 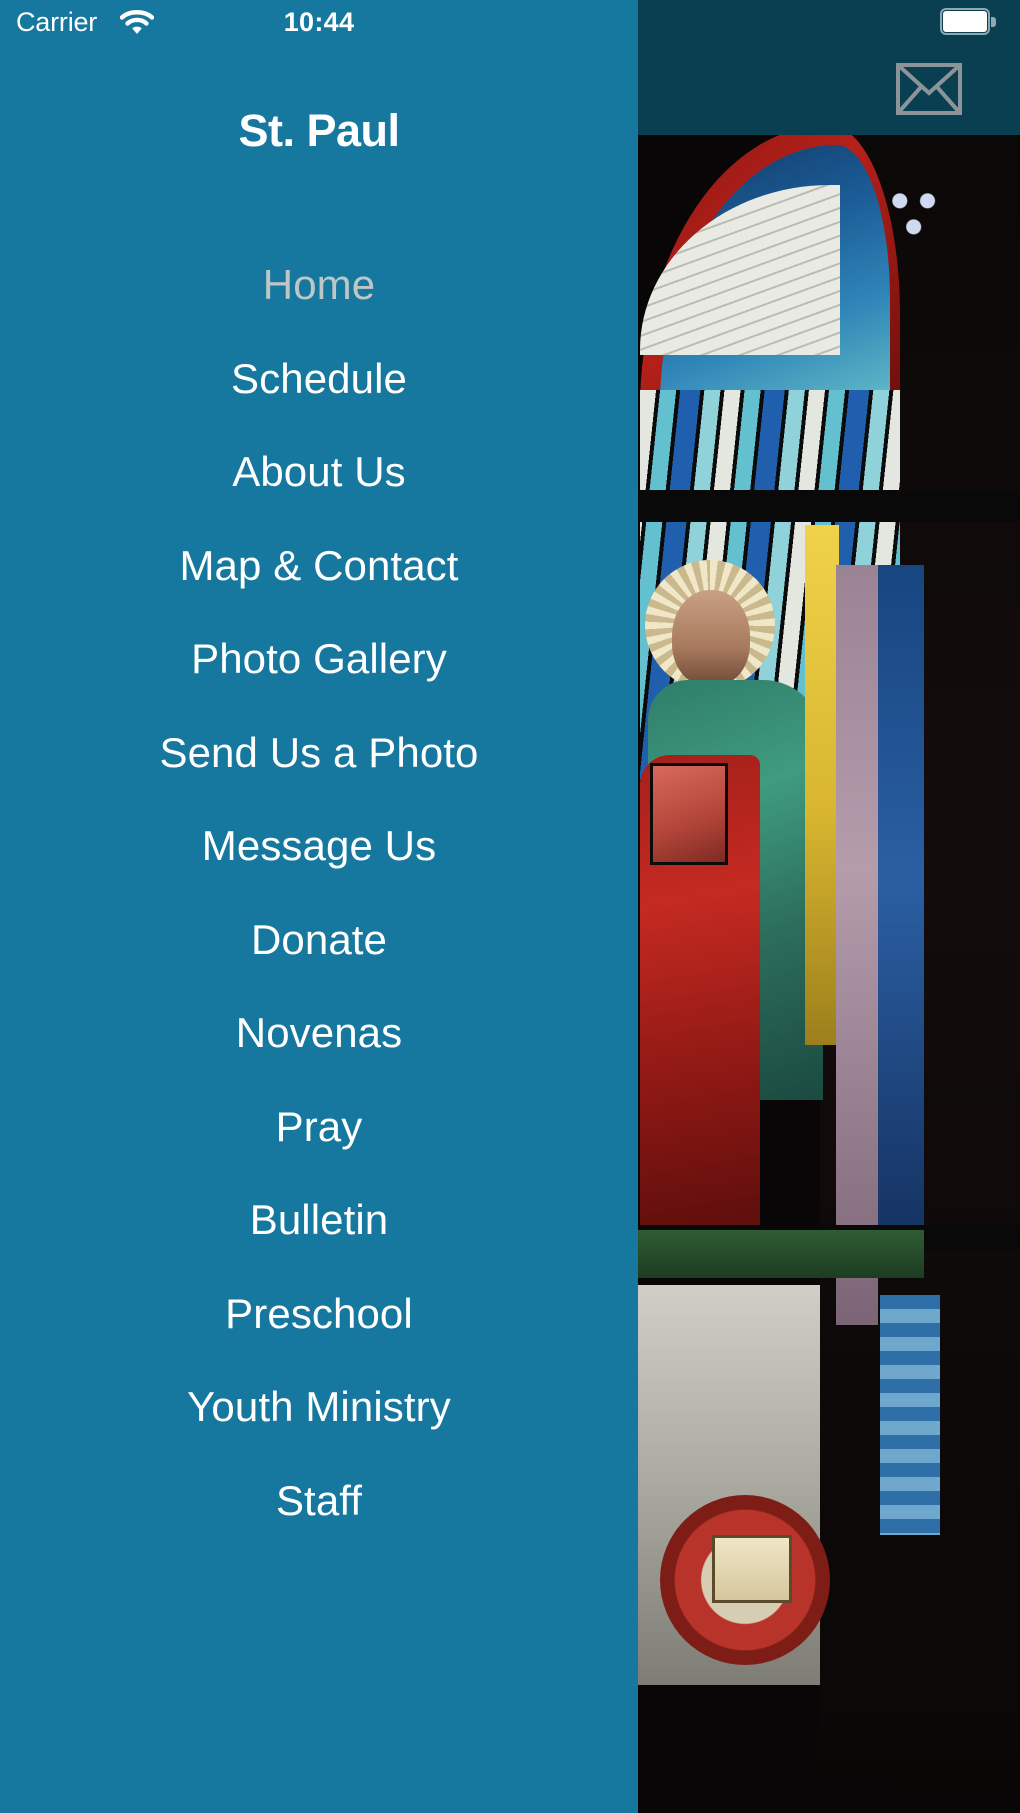 What do you see at coordinates (319, 940) in the screenshot?
I see `sidebar-item-donate: Donate` at bounding box center [319, 940].